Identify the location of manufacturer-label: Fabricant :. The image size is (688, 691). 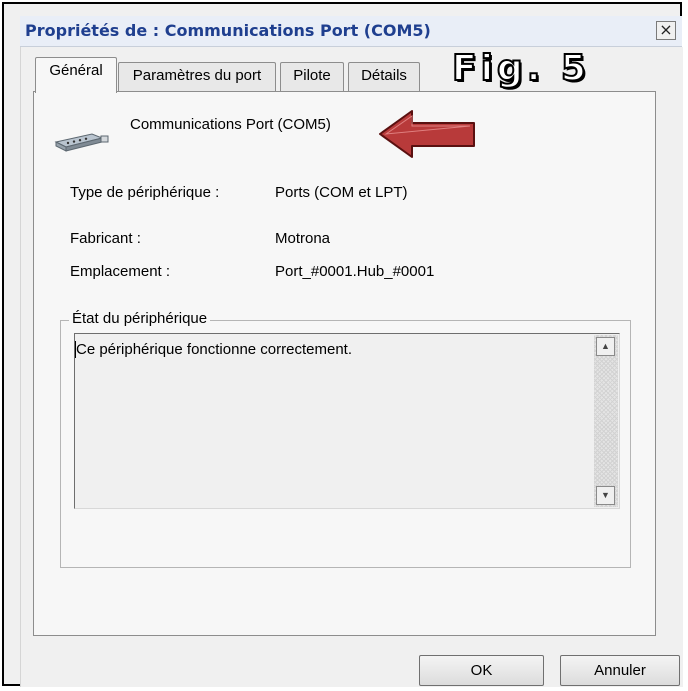
(105, 238).